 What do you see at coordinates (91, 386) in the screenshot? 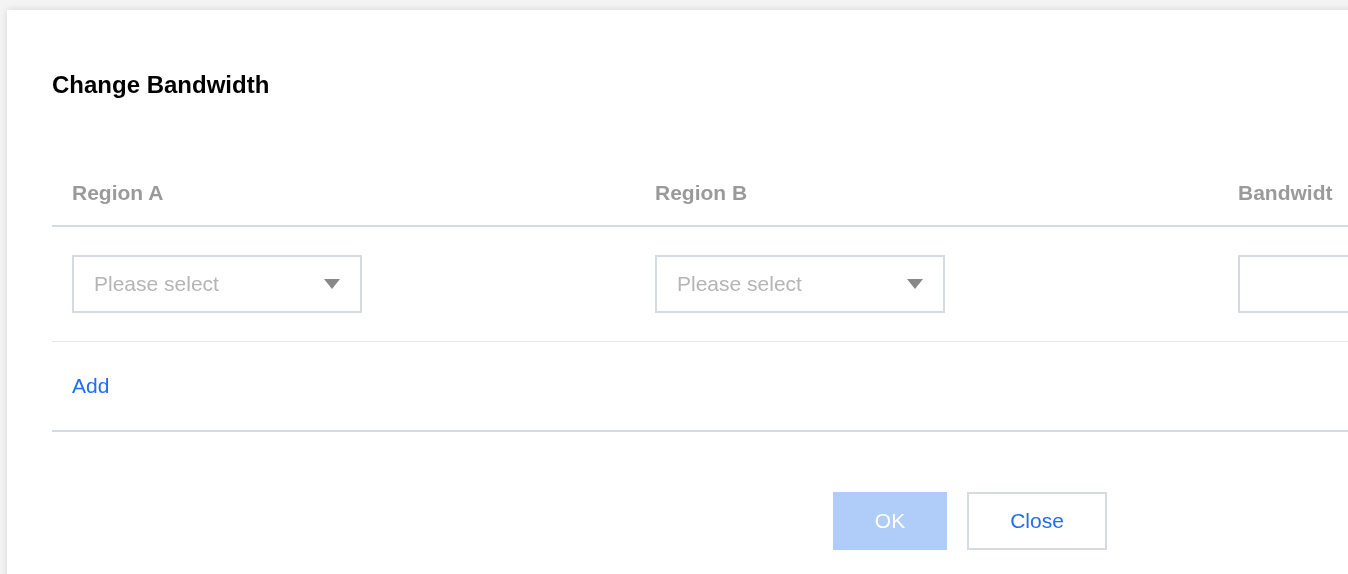
I see `add-link: Add` at bounding box center [91, 386].